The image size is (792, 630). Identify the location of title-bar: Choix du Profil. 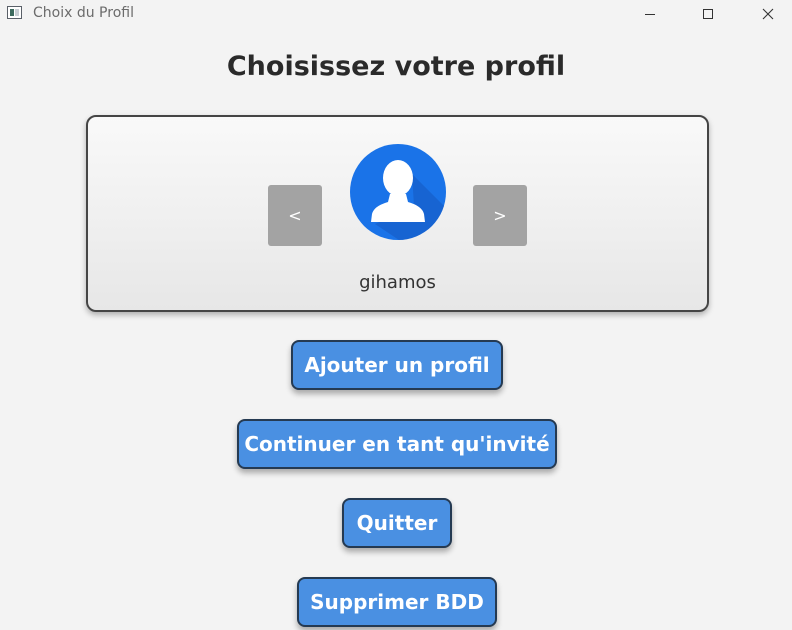
(396, 14).